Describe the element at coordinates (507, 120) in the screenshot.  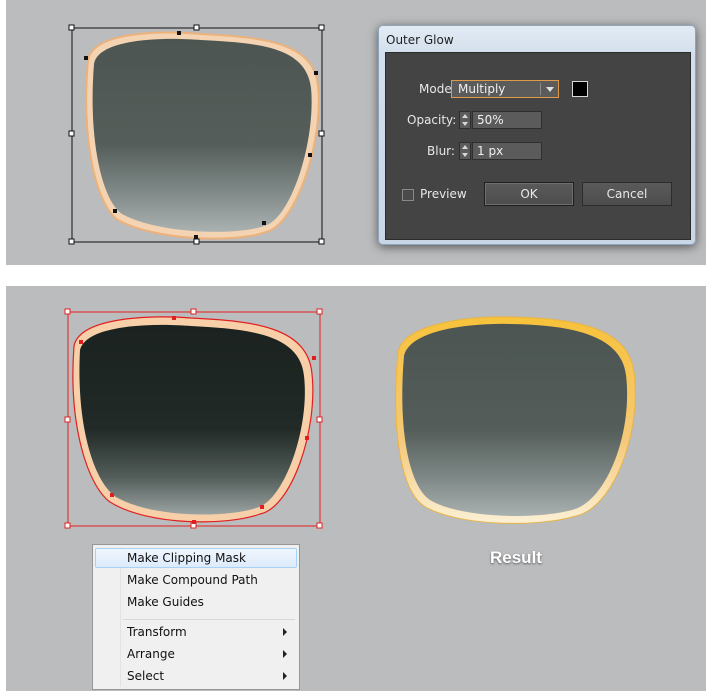
I see `opacity-input: 50%` at that location.